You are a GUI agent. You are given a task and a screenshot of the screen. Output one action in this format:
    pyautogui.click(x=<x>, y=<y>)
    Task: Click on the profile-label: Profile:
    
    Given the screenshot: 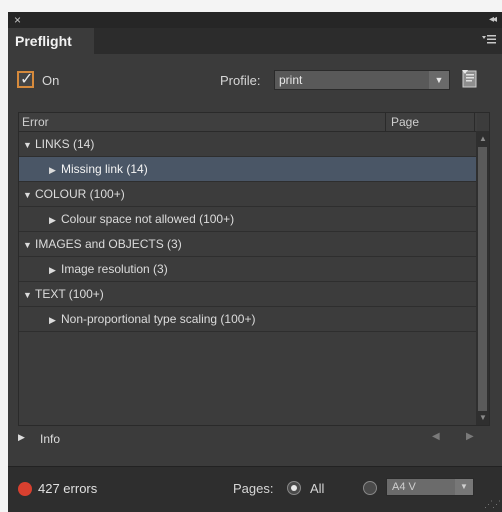 What is the action you would take?
    pyautogui.click(x=240, y=80)
    